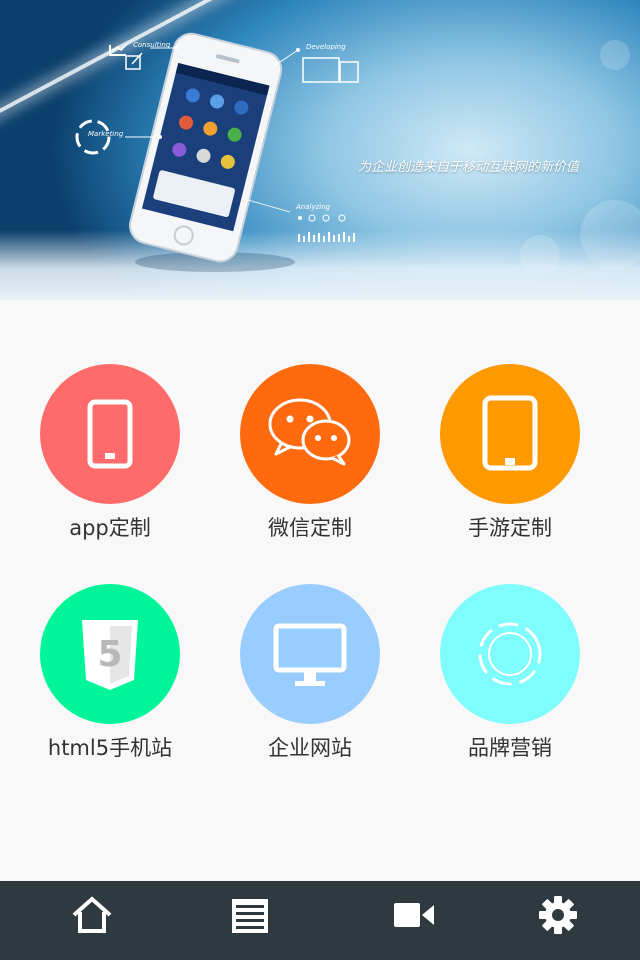 The height and width of the screenshot is (960, 640). Describe the element at coordinates (558, 915) in the screenshot. I see `gear-icon` at that location.